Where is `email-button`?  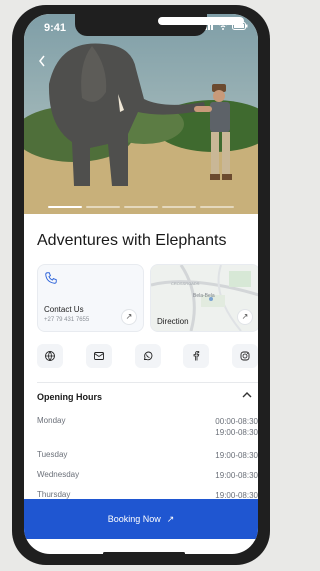
email-button is located at coordinates (98, 356).